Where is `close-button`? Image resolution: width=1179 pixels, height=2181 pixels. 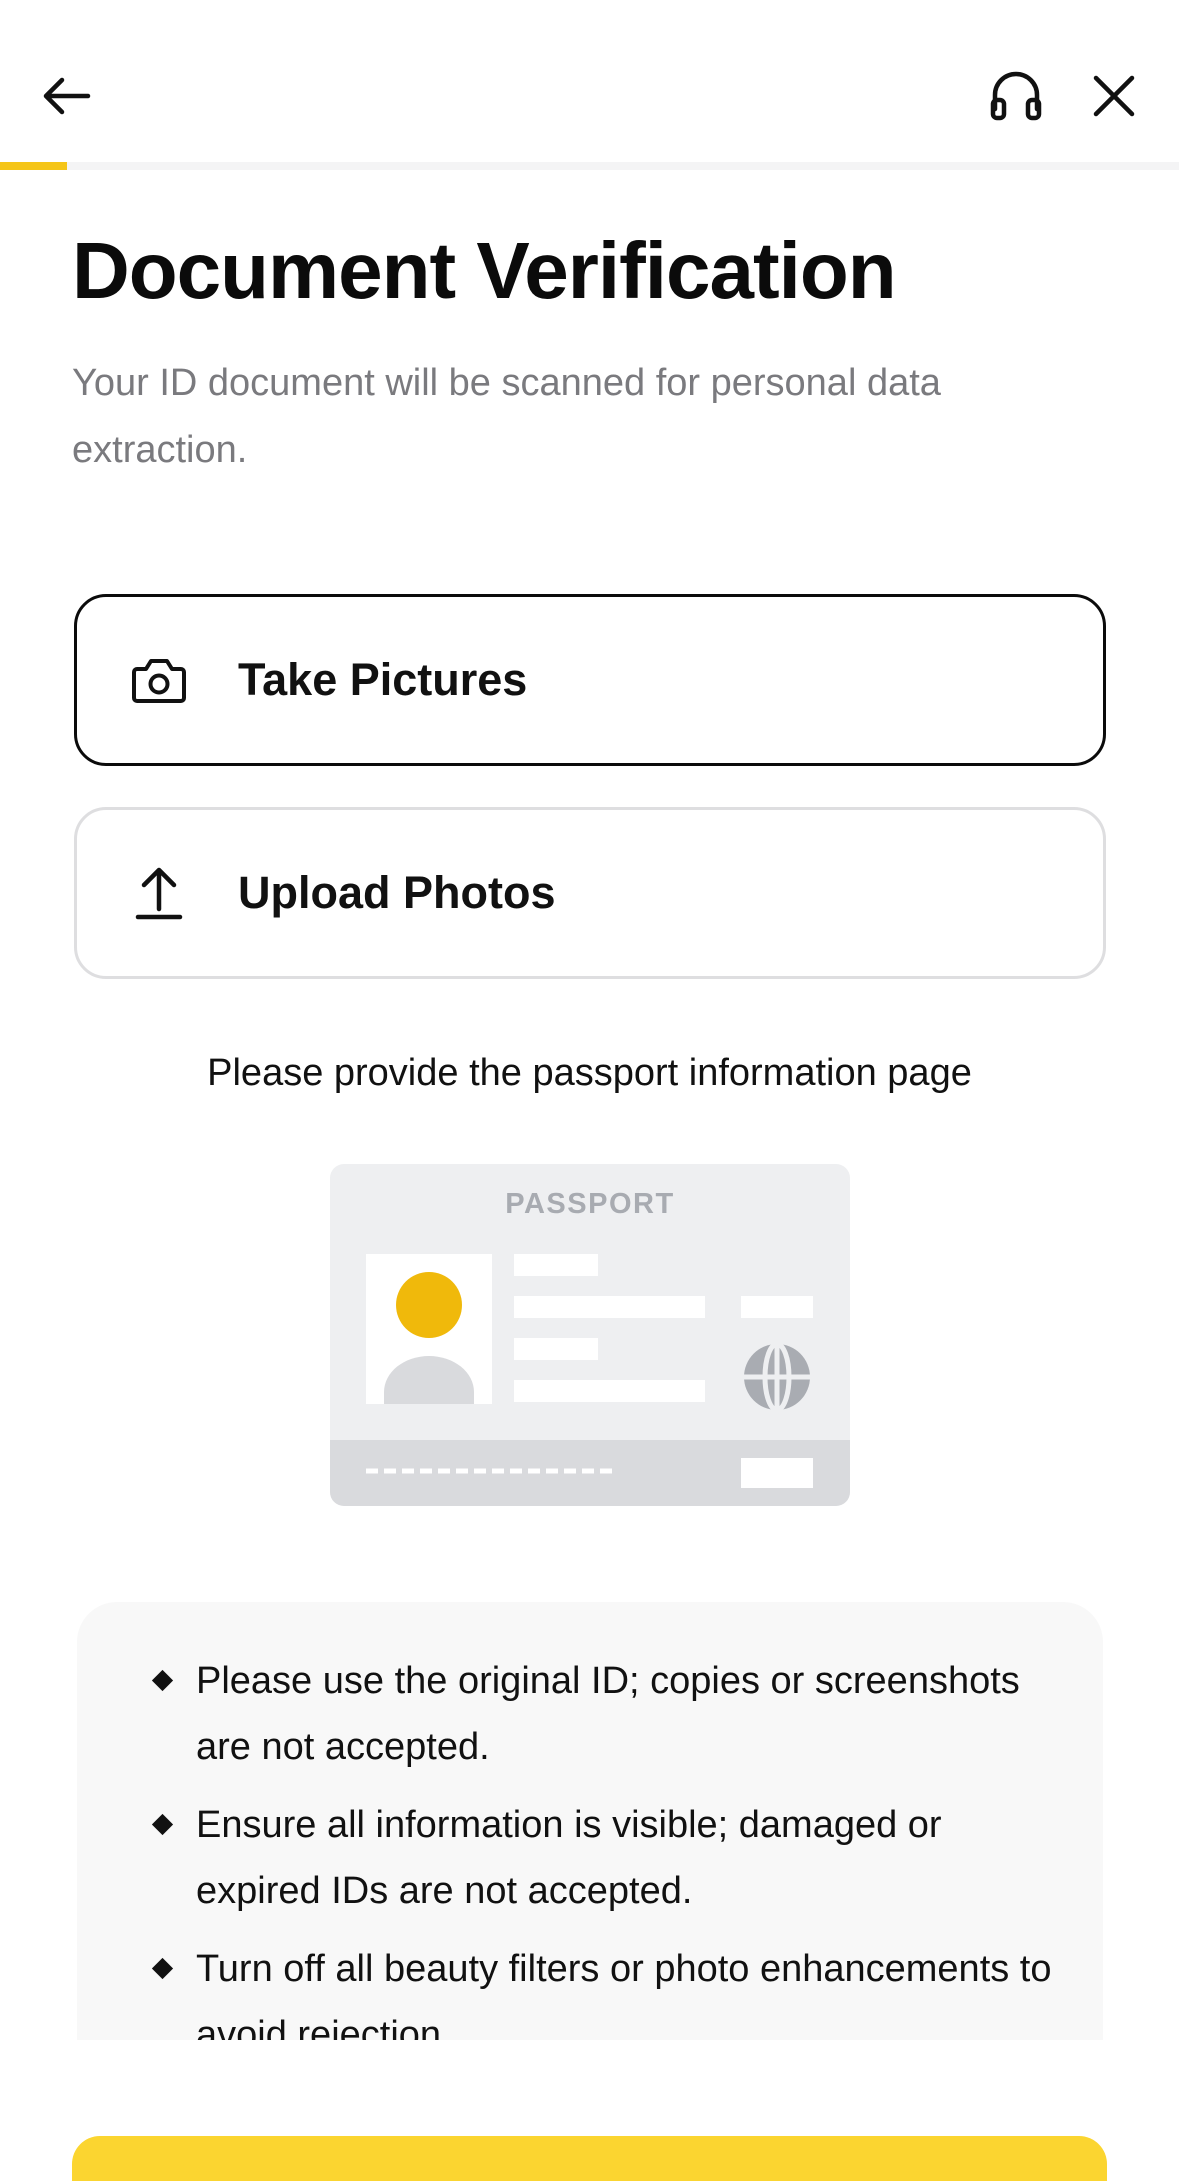
close-button is located at coordinates (1114, 96).